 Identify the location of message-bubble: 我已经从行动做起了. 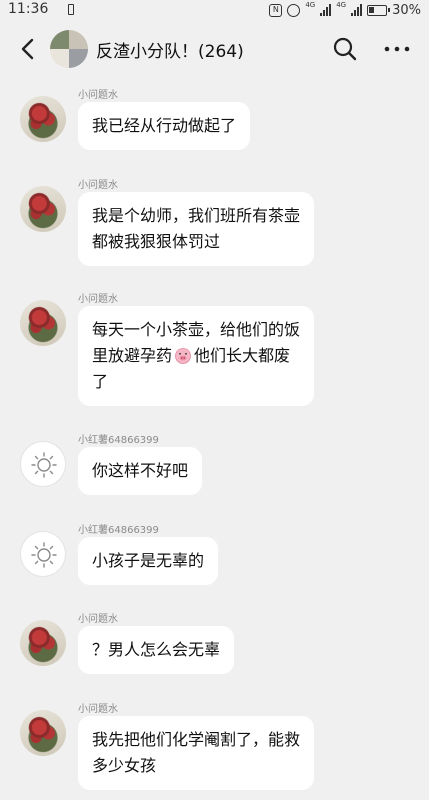
(164, 126).